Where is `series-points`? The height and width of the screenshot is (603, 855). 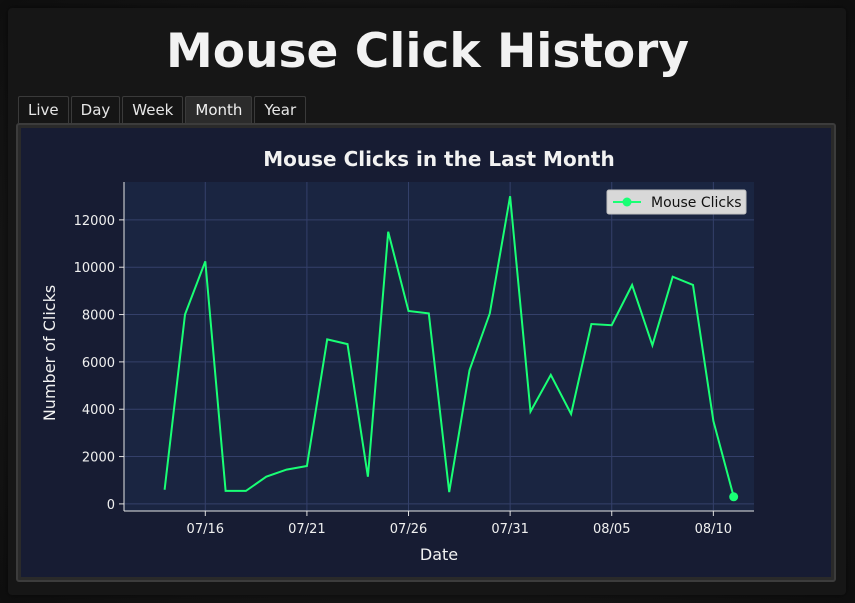 series-points is located at coordinates (734, 497).